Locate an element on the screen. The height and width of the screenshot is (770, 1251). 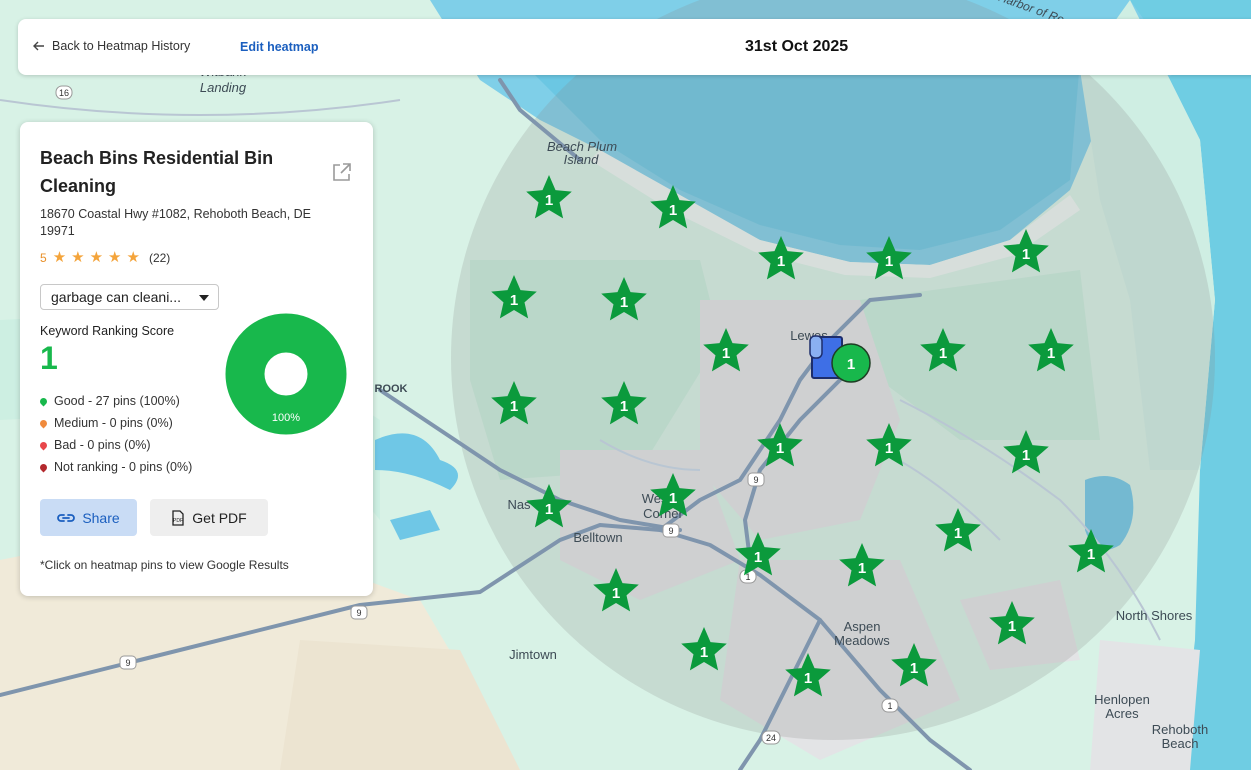
share-label: Share is located at coordinates (101, 517).